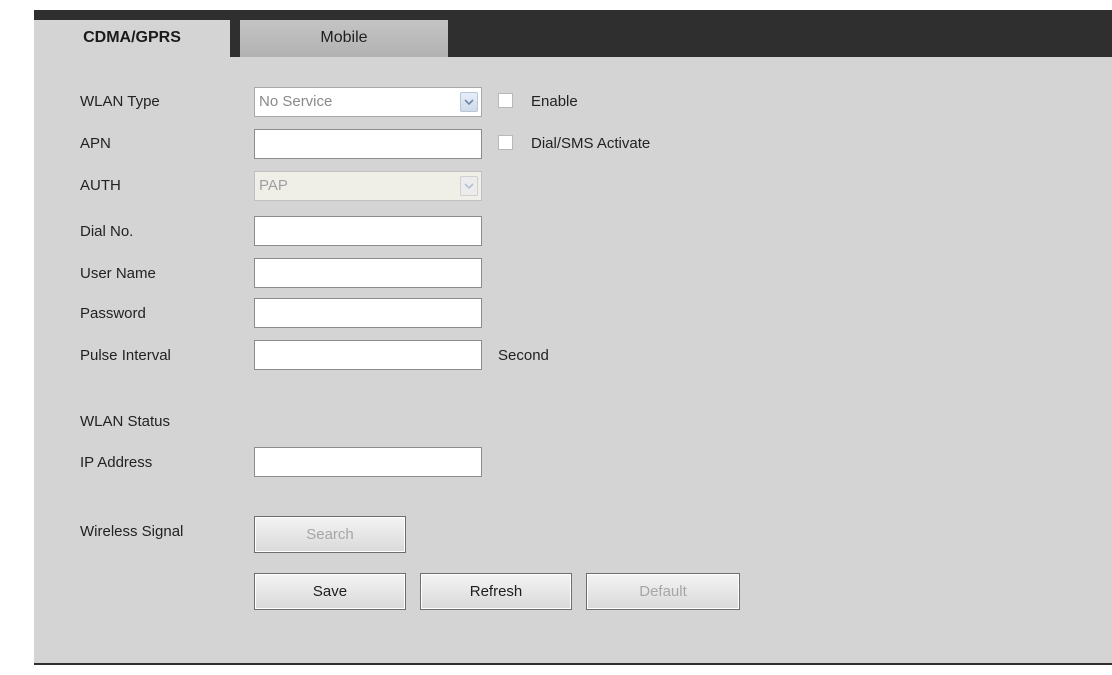 The image size is (1112, 675). What do you see at coordinates (118, 273) in the screenshot?
I see `user-name-label: User Name` at bounding box center [118, 273].